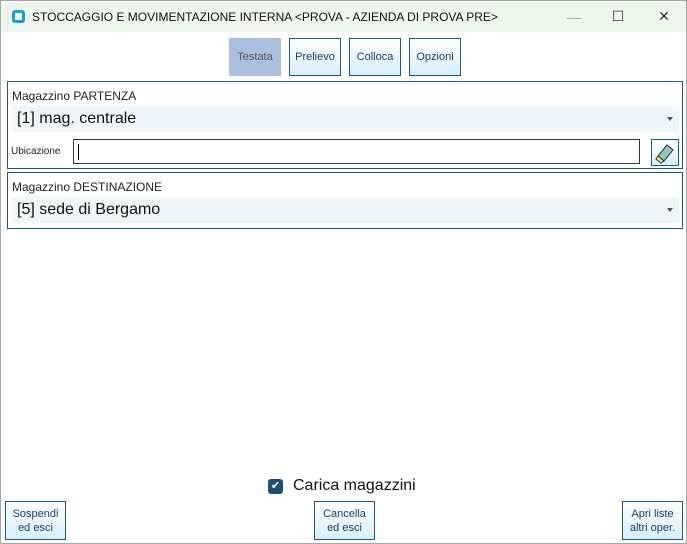  Describe the element at coordinates (87, 187) in the screenshot. I see `destinazione-label: Magazzino DESTINAZIONE` at that location.